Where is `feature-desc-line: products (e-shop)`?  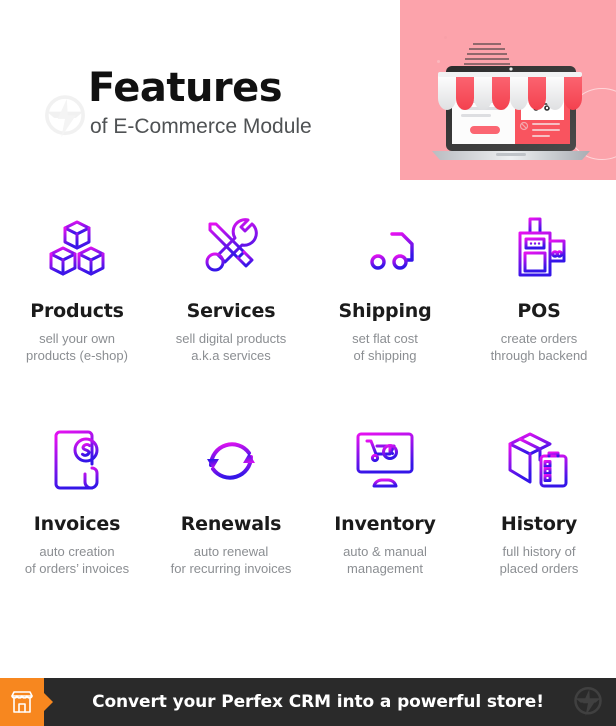
feature-desc-line: products (e-shop) is located at coordinates (77, 356).